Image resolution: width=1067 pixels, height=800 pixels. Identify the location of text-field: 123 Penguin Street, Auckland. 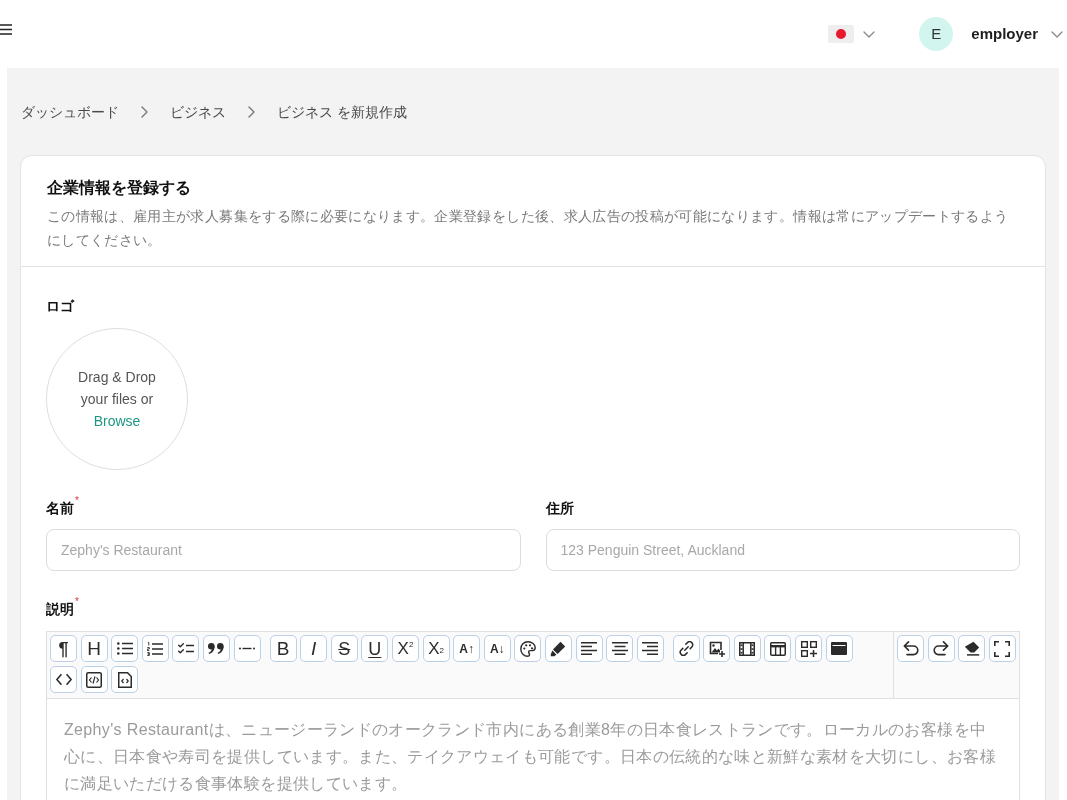
(782, 550).